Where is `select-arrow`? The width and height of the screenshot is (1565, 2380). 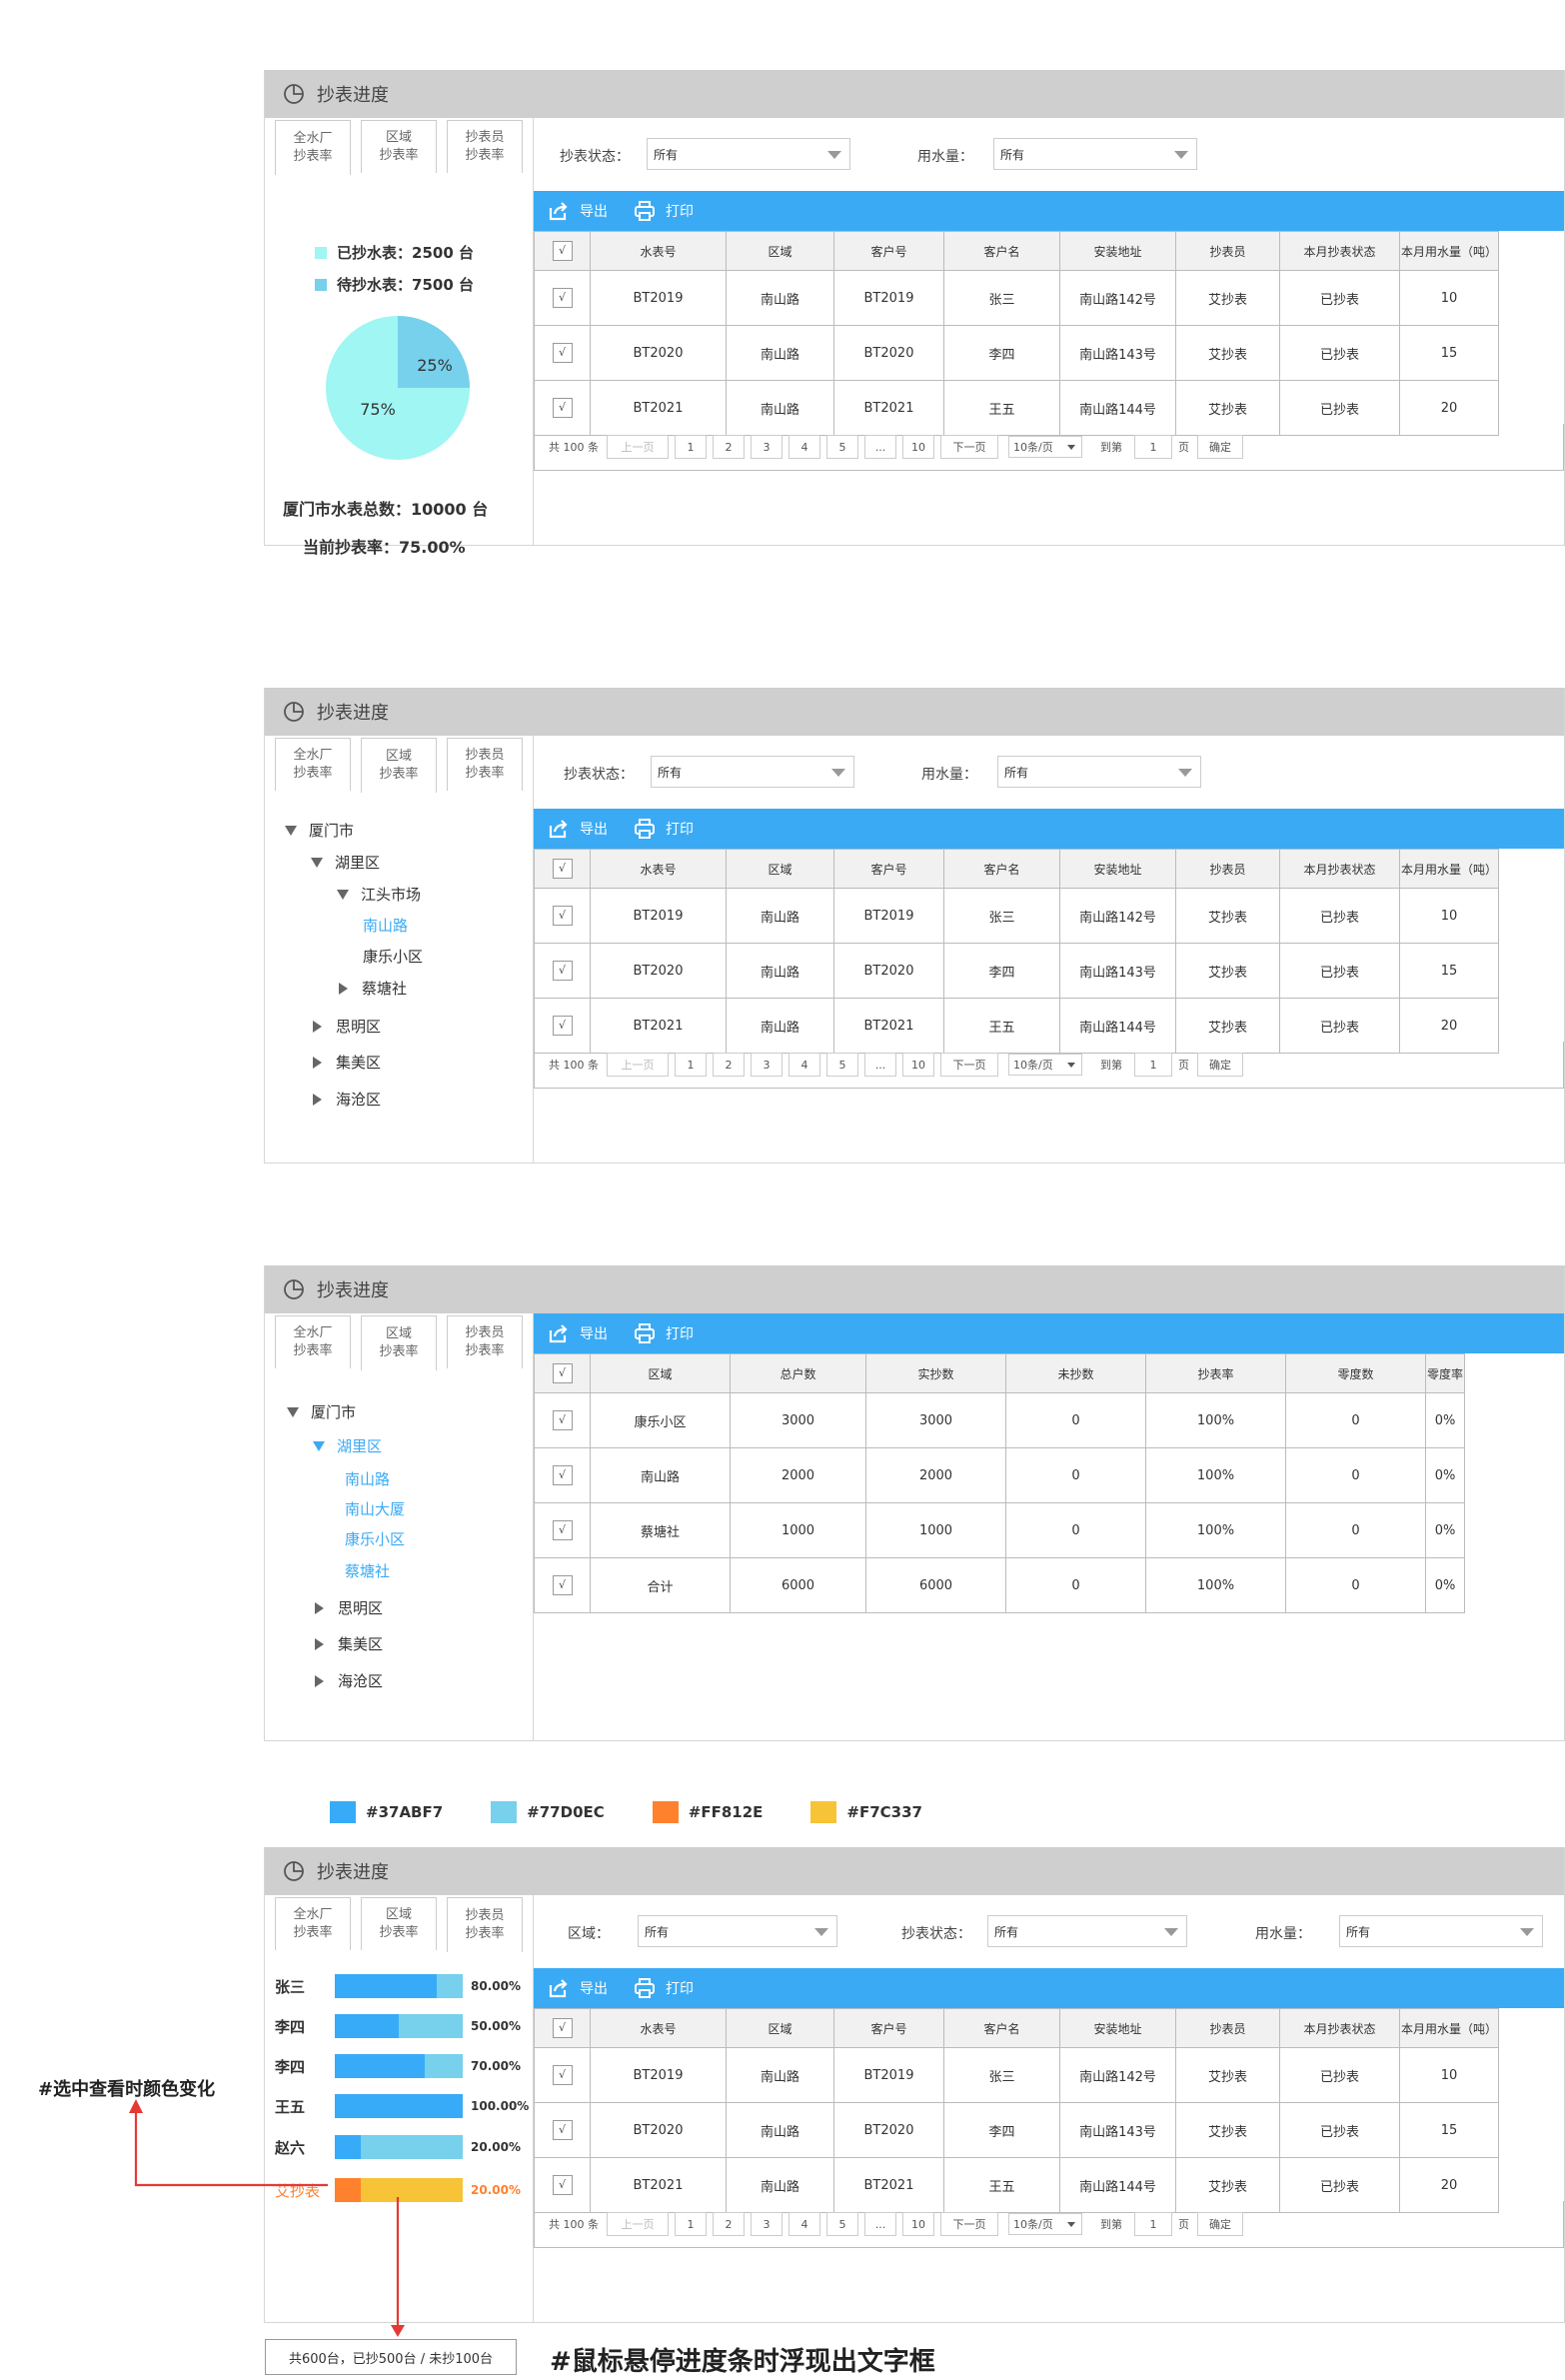 select-arrow is located at coordinates (231, 2149).